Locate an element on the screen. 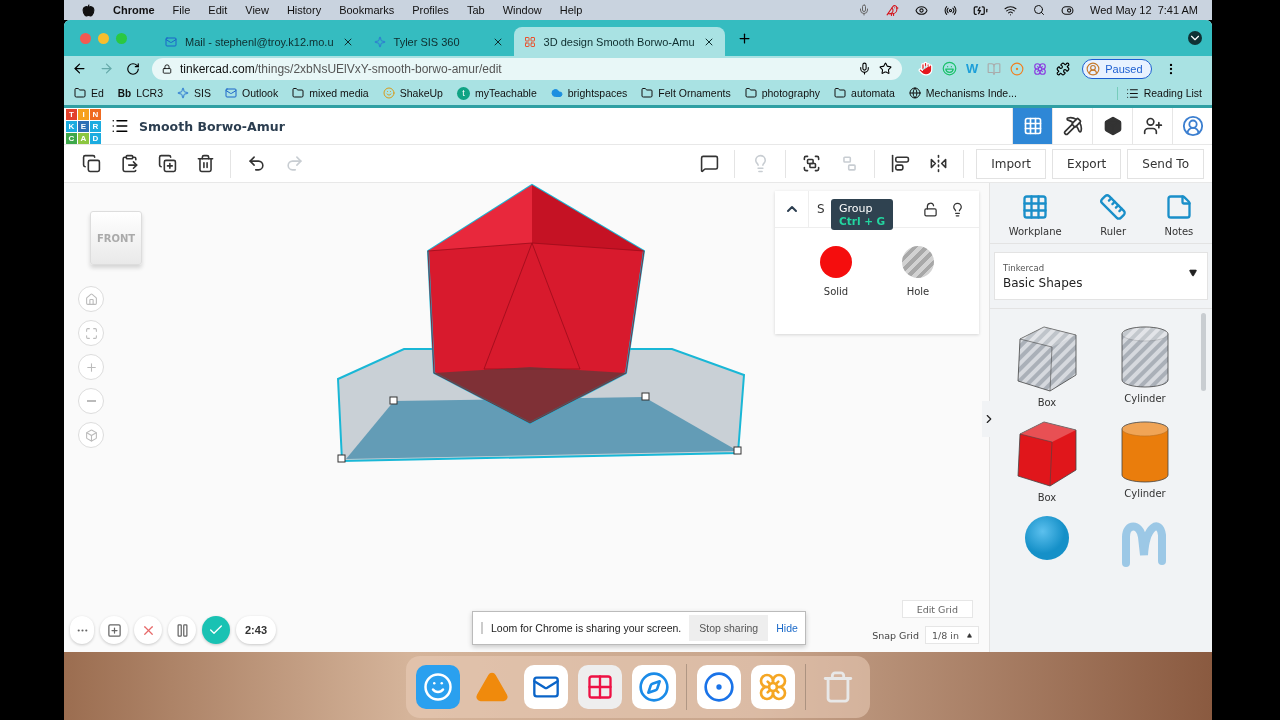 This screenshot has width=1280, height=720. bookmark-label: brightspaces is located at coordinates (597, 93).